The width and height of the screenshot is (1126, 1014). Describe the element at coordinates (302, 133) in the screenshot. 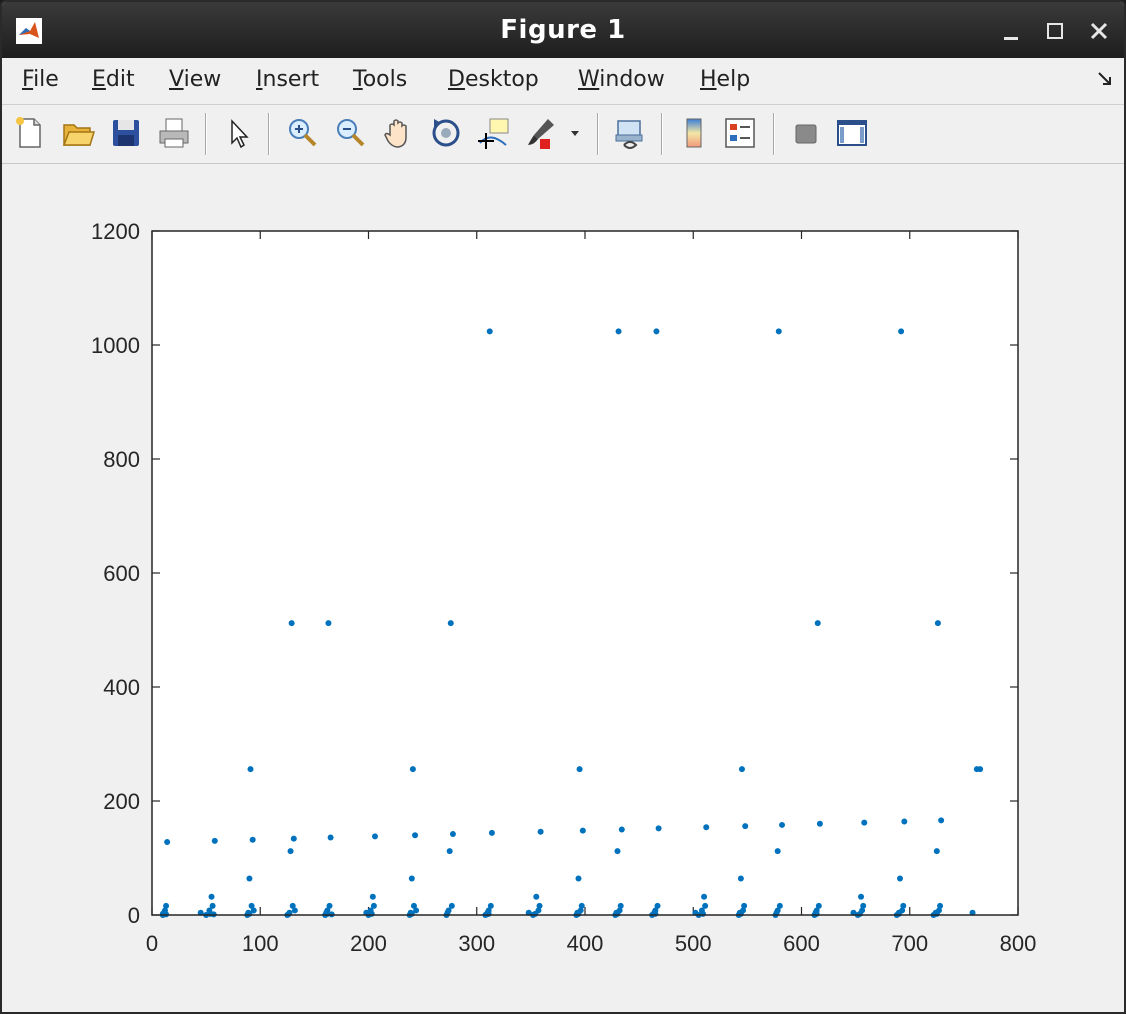

I see `zoom-in-icon` at that location.